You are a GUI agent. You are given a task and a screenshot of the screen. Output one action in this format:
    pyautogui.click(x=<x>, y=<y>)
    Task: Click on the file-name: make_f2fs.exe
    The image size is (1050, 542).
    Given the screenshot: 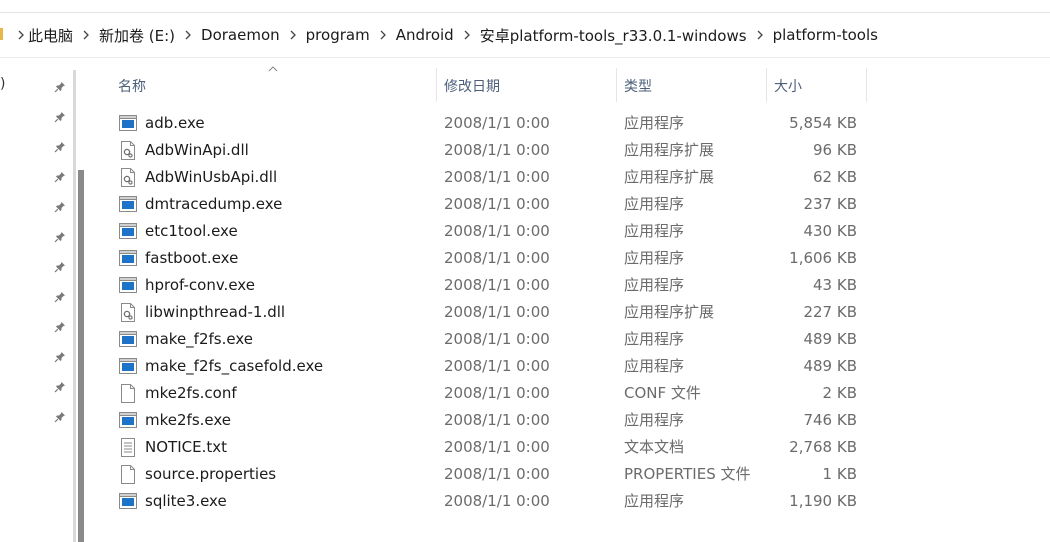 What is the action you would take?
    pyautogui.click(x=199, y=339)
    